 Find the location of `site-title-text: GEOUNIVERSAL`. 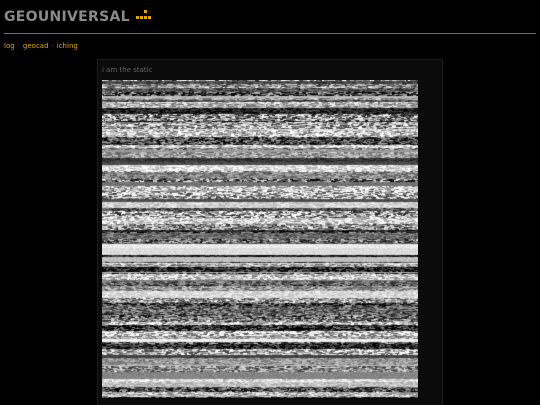

site-title-text: GEOUNIVERSAL is located at coordinates (67, 17).